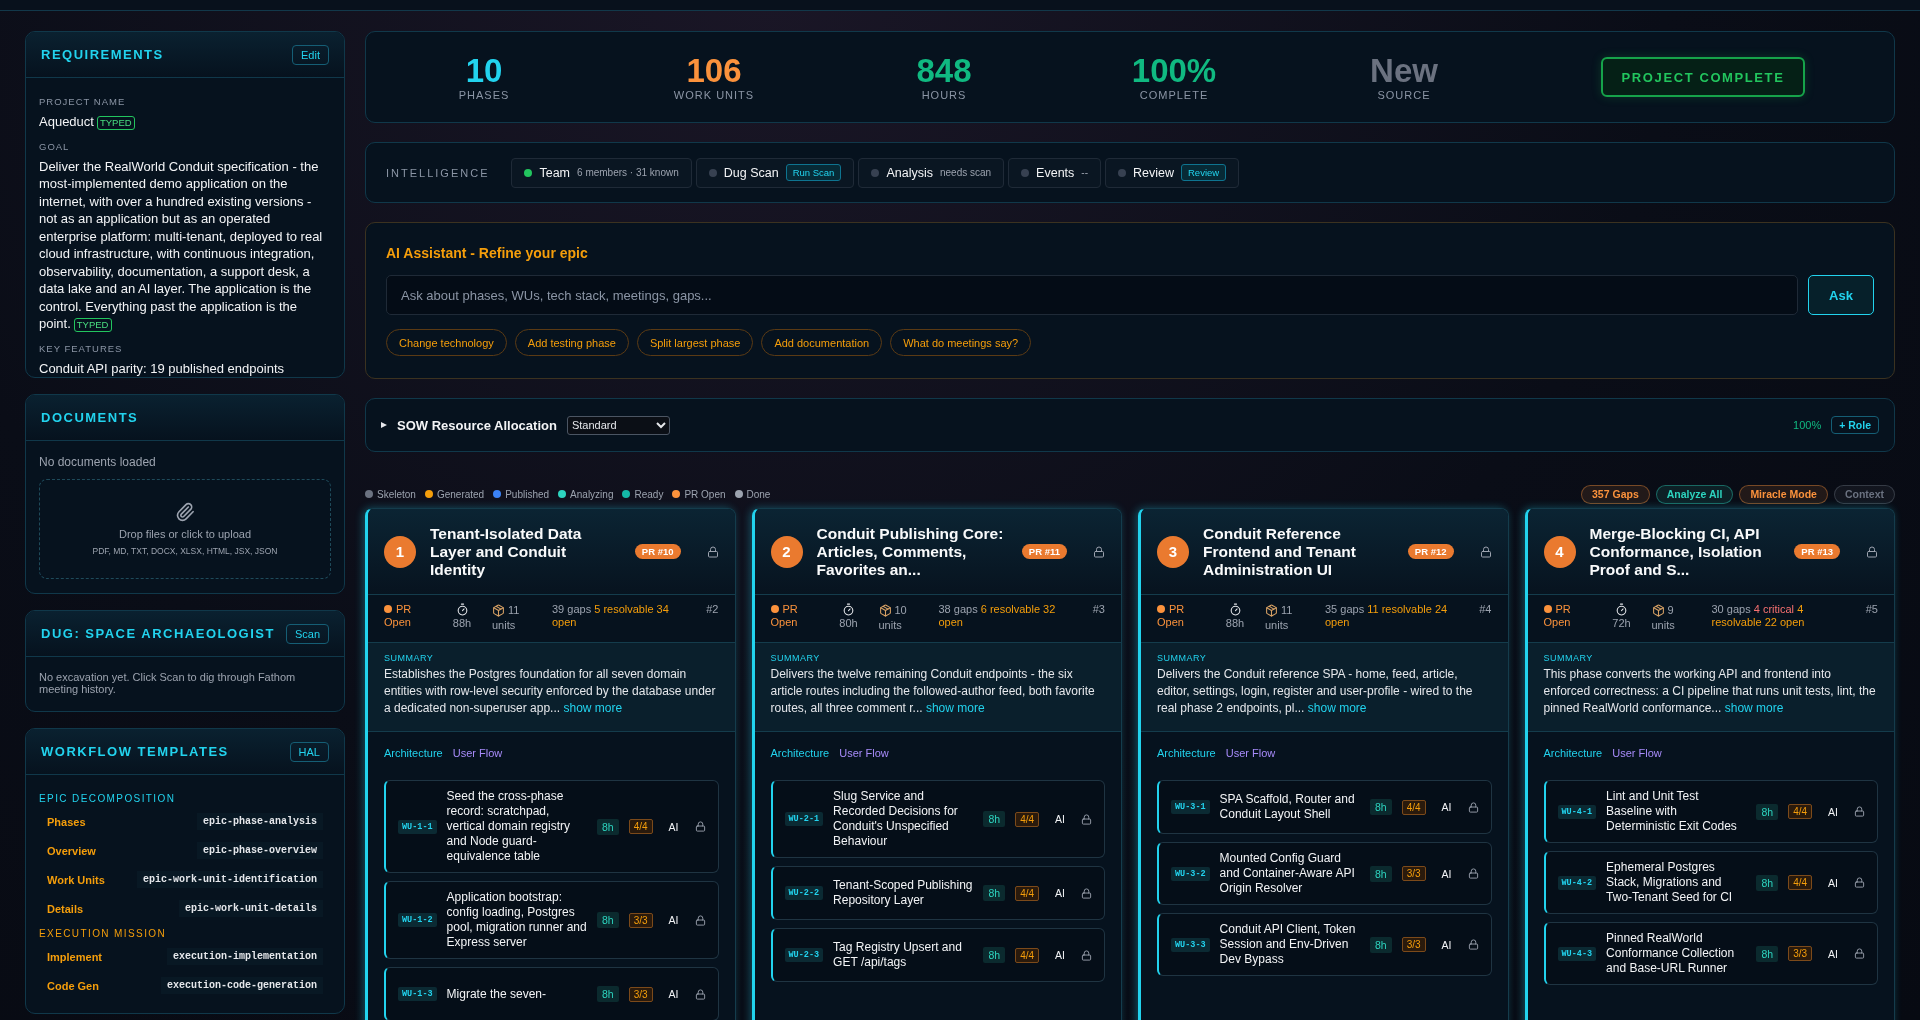  What do you see at coordinates (1783, 494) in the screenshot?
I see `toolbar-button: Miracle Mode` at bounding box center [1783, 494].